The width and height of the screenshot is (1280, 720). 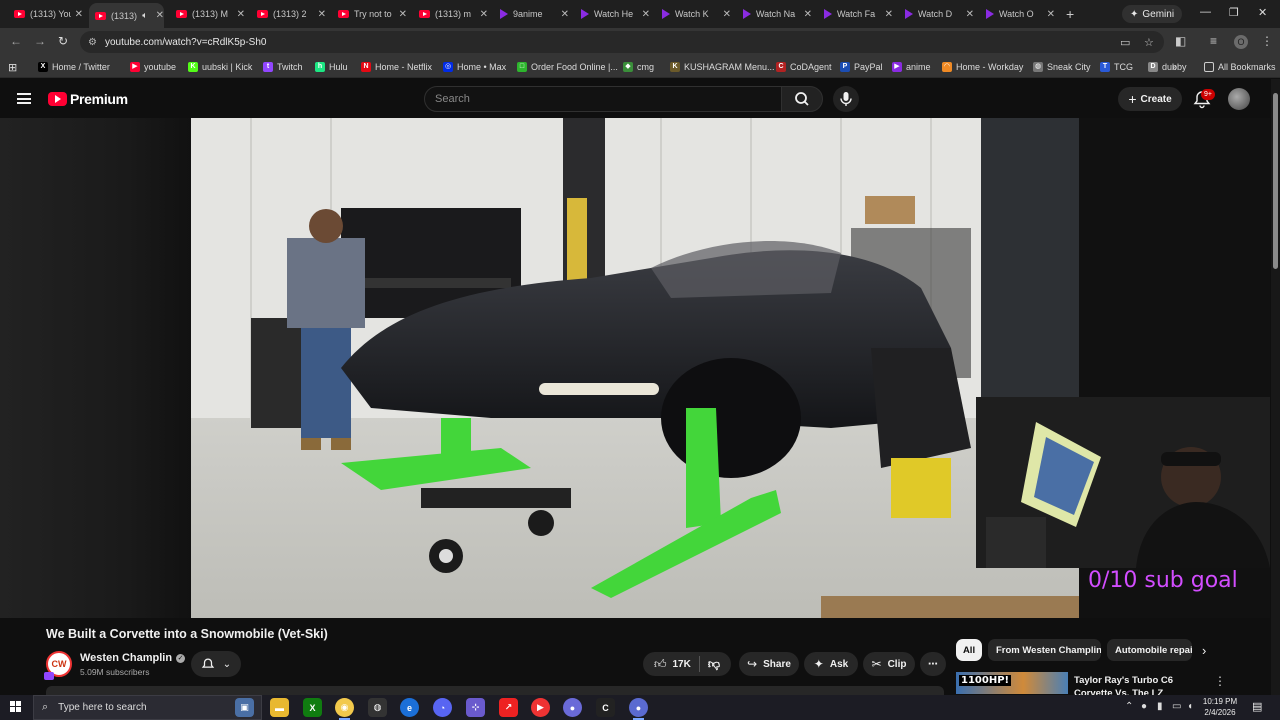 What do you see at coordinates (612, 14) in the screenshot?
I see `browser-tab: Watch He ✕` at bounding box center [612, 14].